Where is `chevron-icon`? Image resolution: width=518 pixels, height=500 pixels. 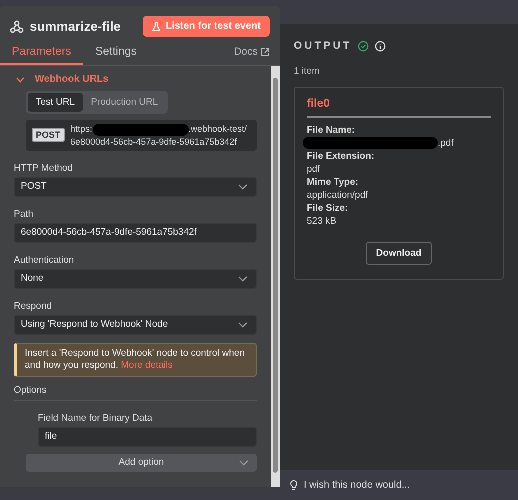 chevron-icon is located at coordinates (20, 79).